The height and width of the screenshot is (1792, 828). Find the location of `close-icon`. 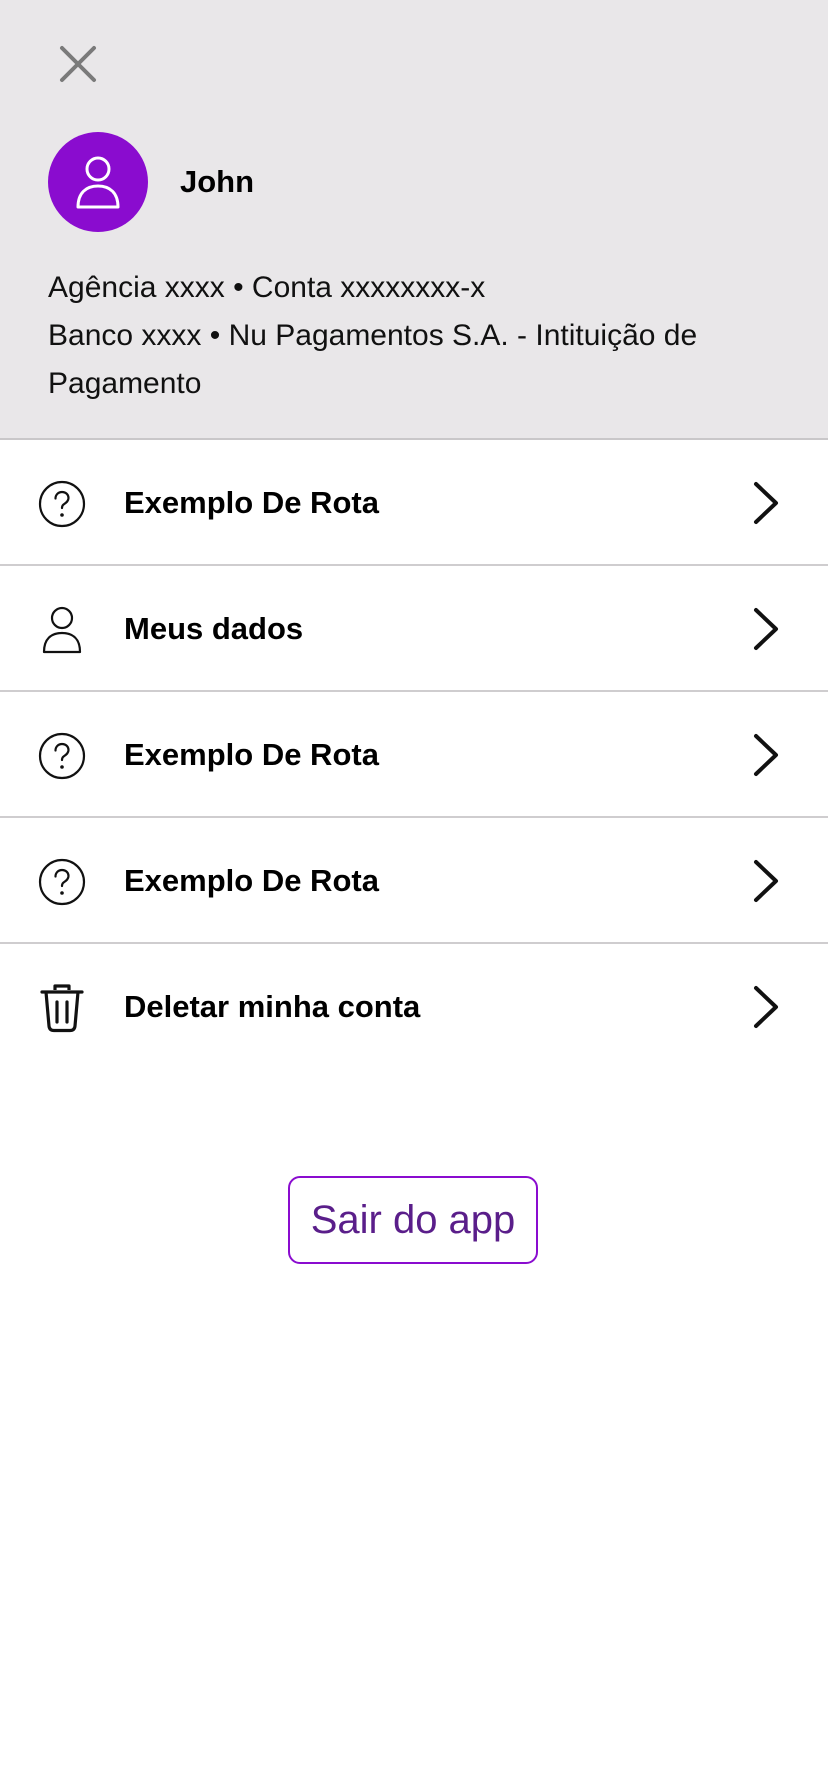

close-icon is located at coordinates (78, 64).